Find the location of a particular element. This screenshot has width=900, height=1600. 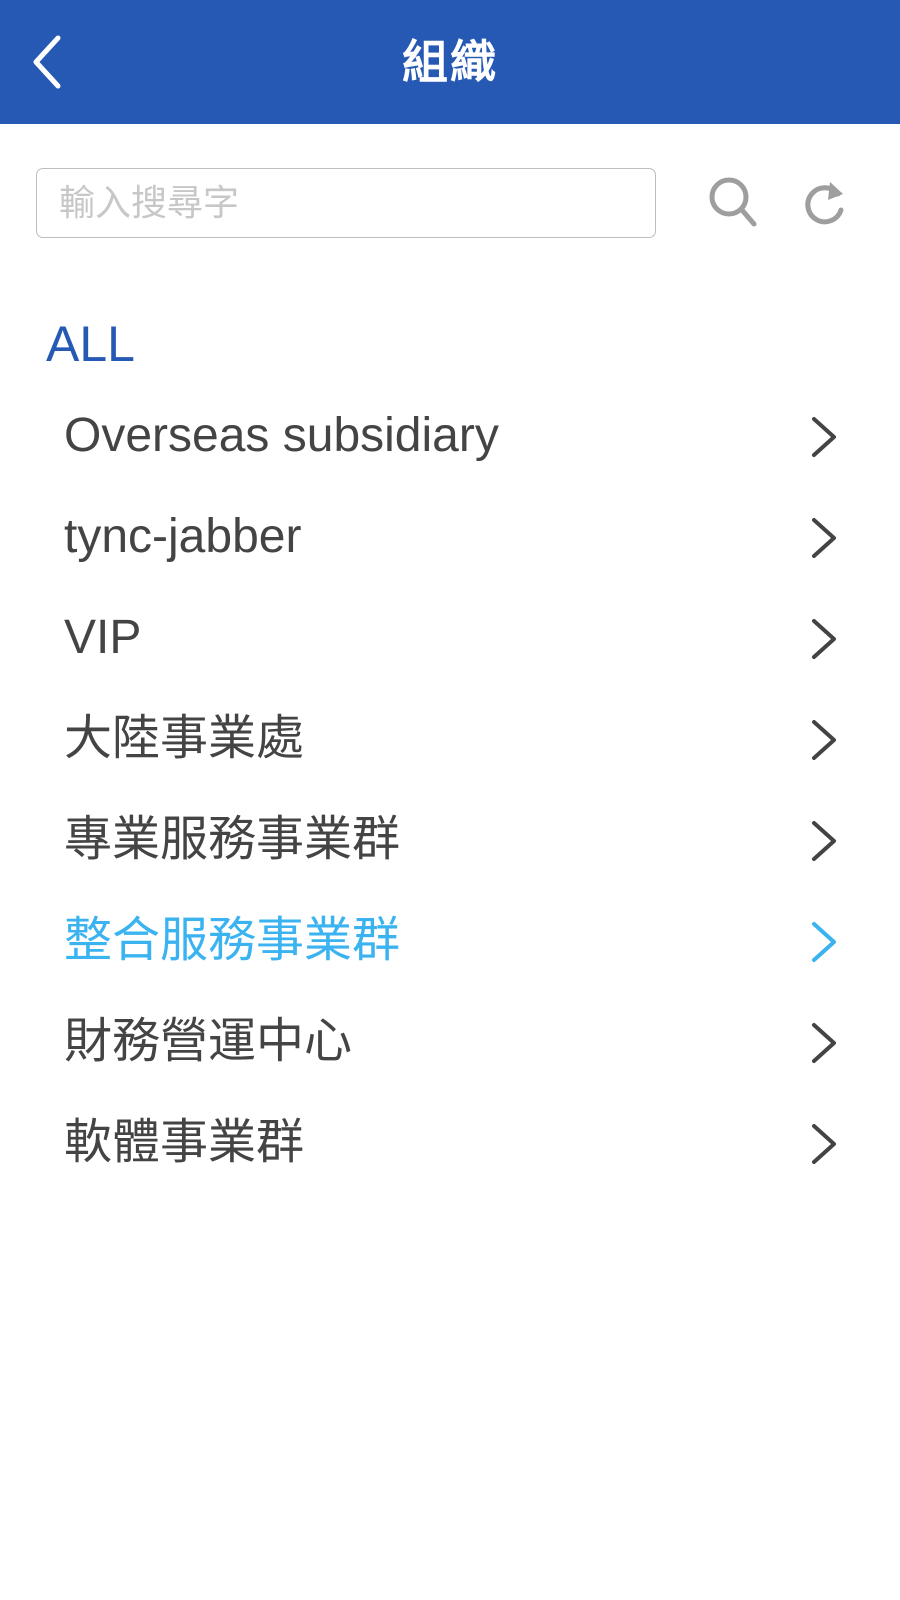

org-list-item: 財務營運中心 is located at coordinates (450, 1041).